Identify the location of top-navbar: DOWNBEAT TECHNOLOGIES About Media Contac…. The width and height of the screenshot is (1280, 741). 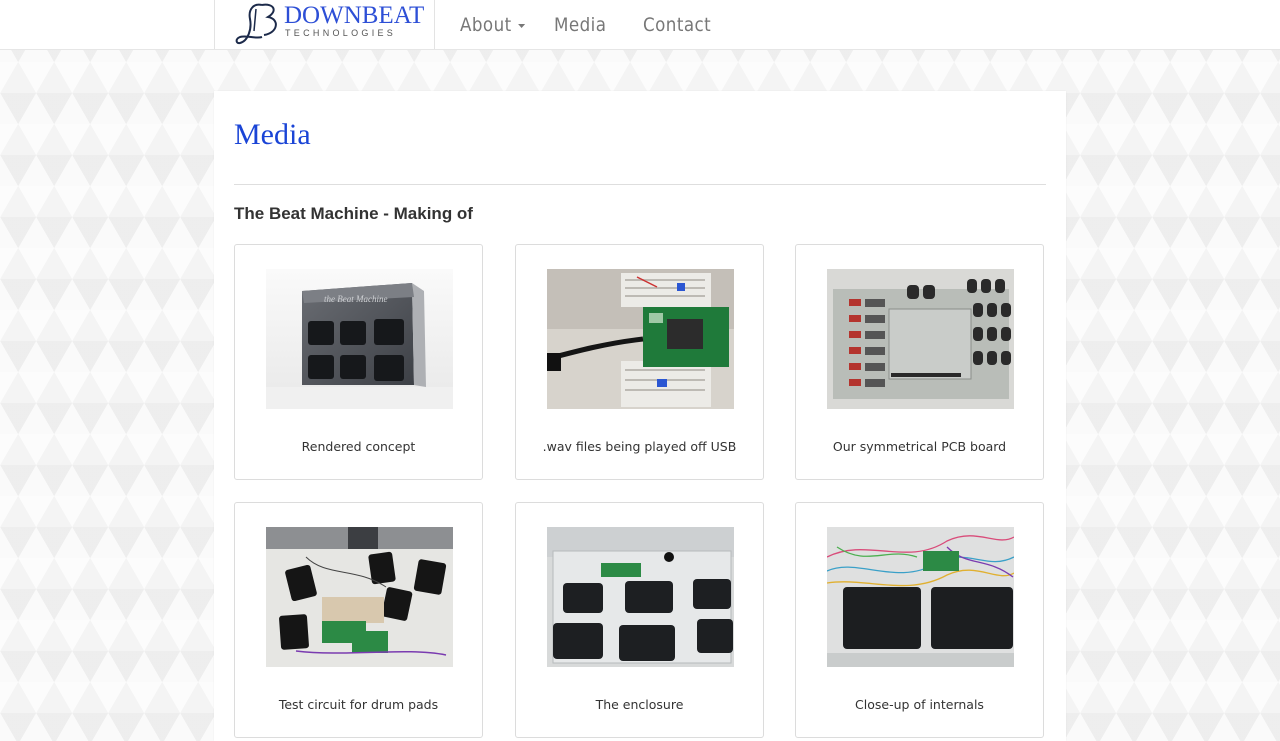
(640, 25).